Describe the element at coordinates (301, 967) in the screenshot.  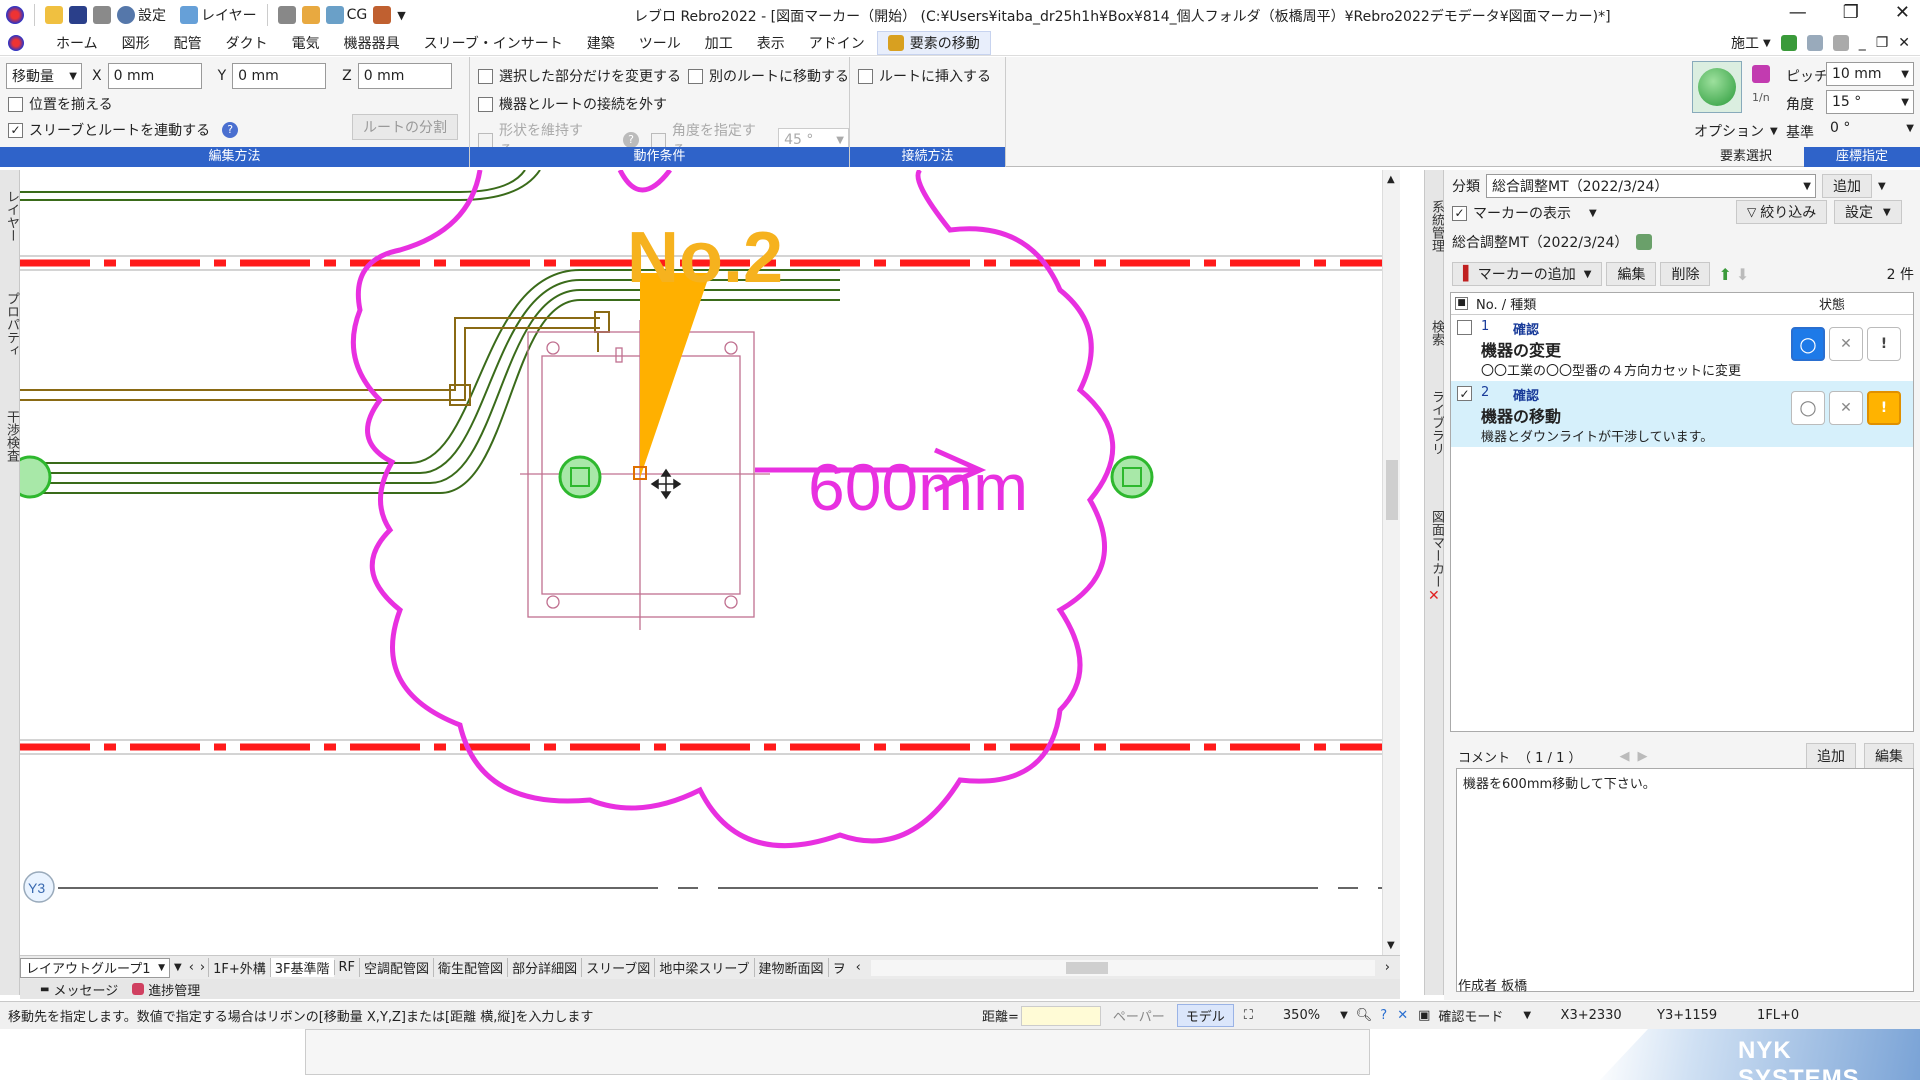
I see `sheet-tab-1: 3F基準階` at that location.